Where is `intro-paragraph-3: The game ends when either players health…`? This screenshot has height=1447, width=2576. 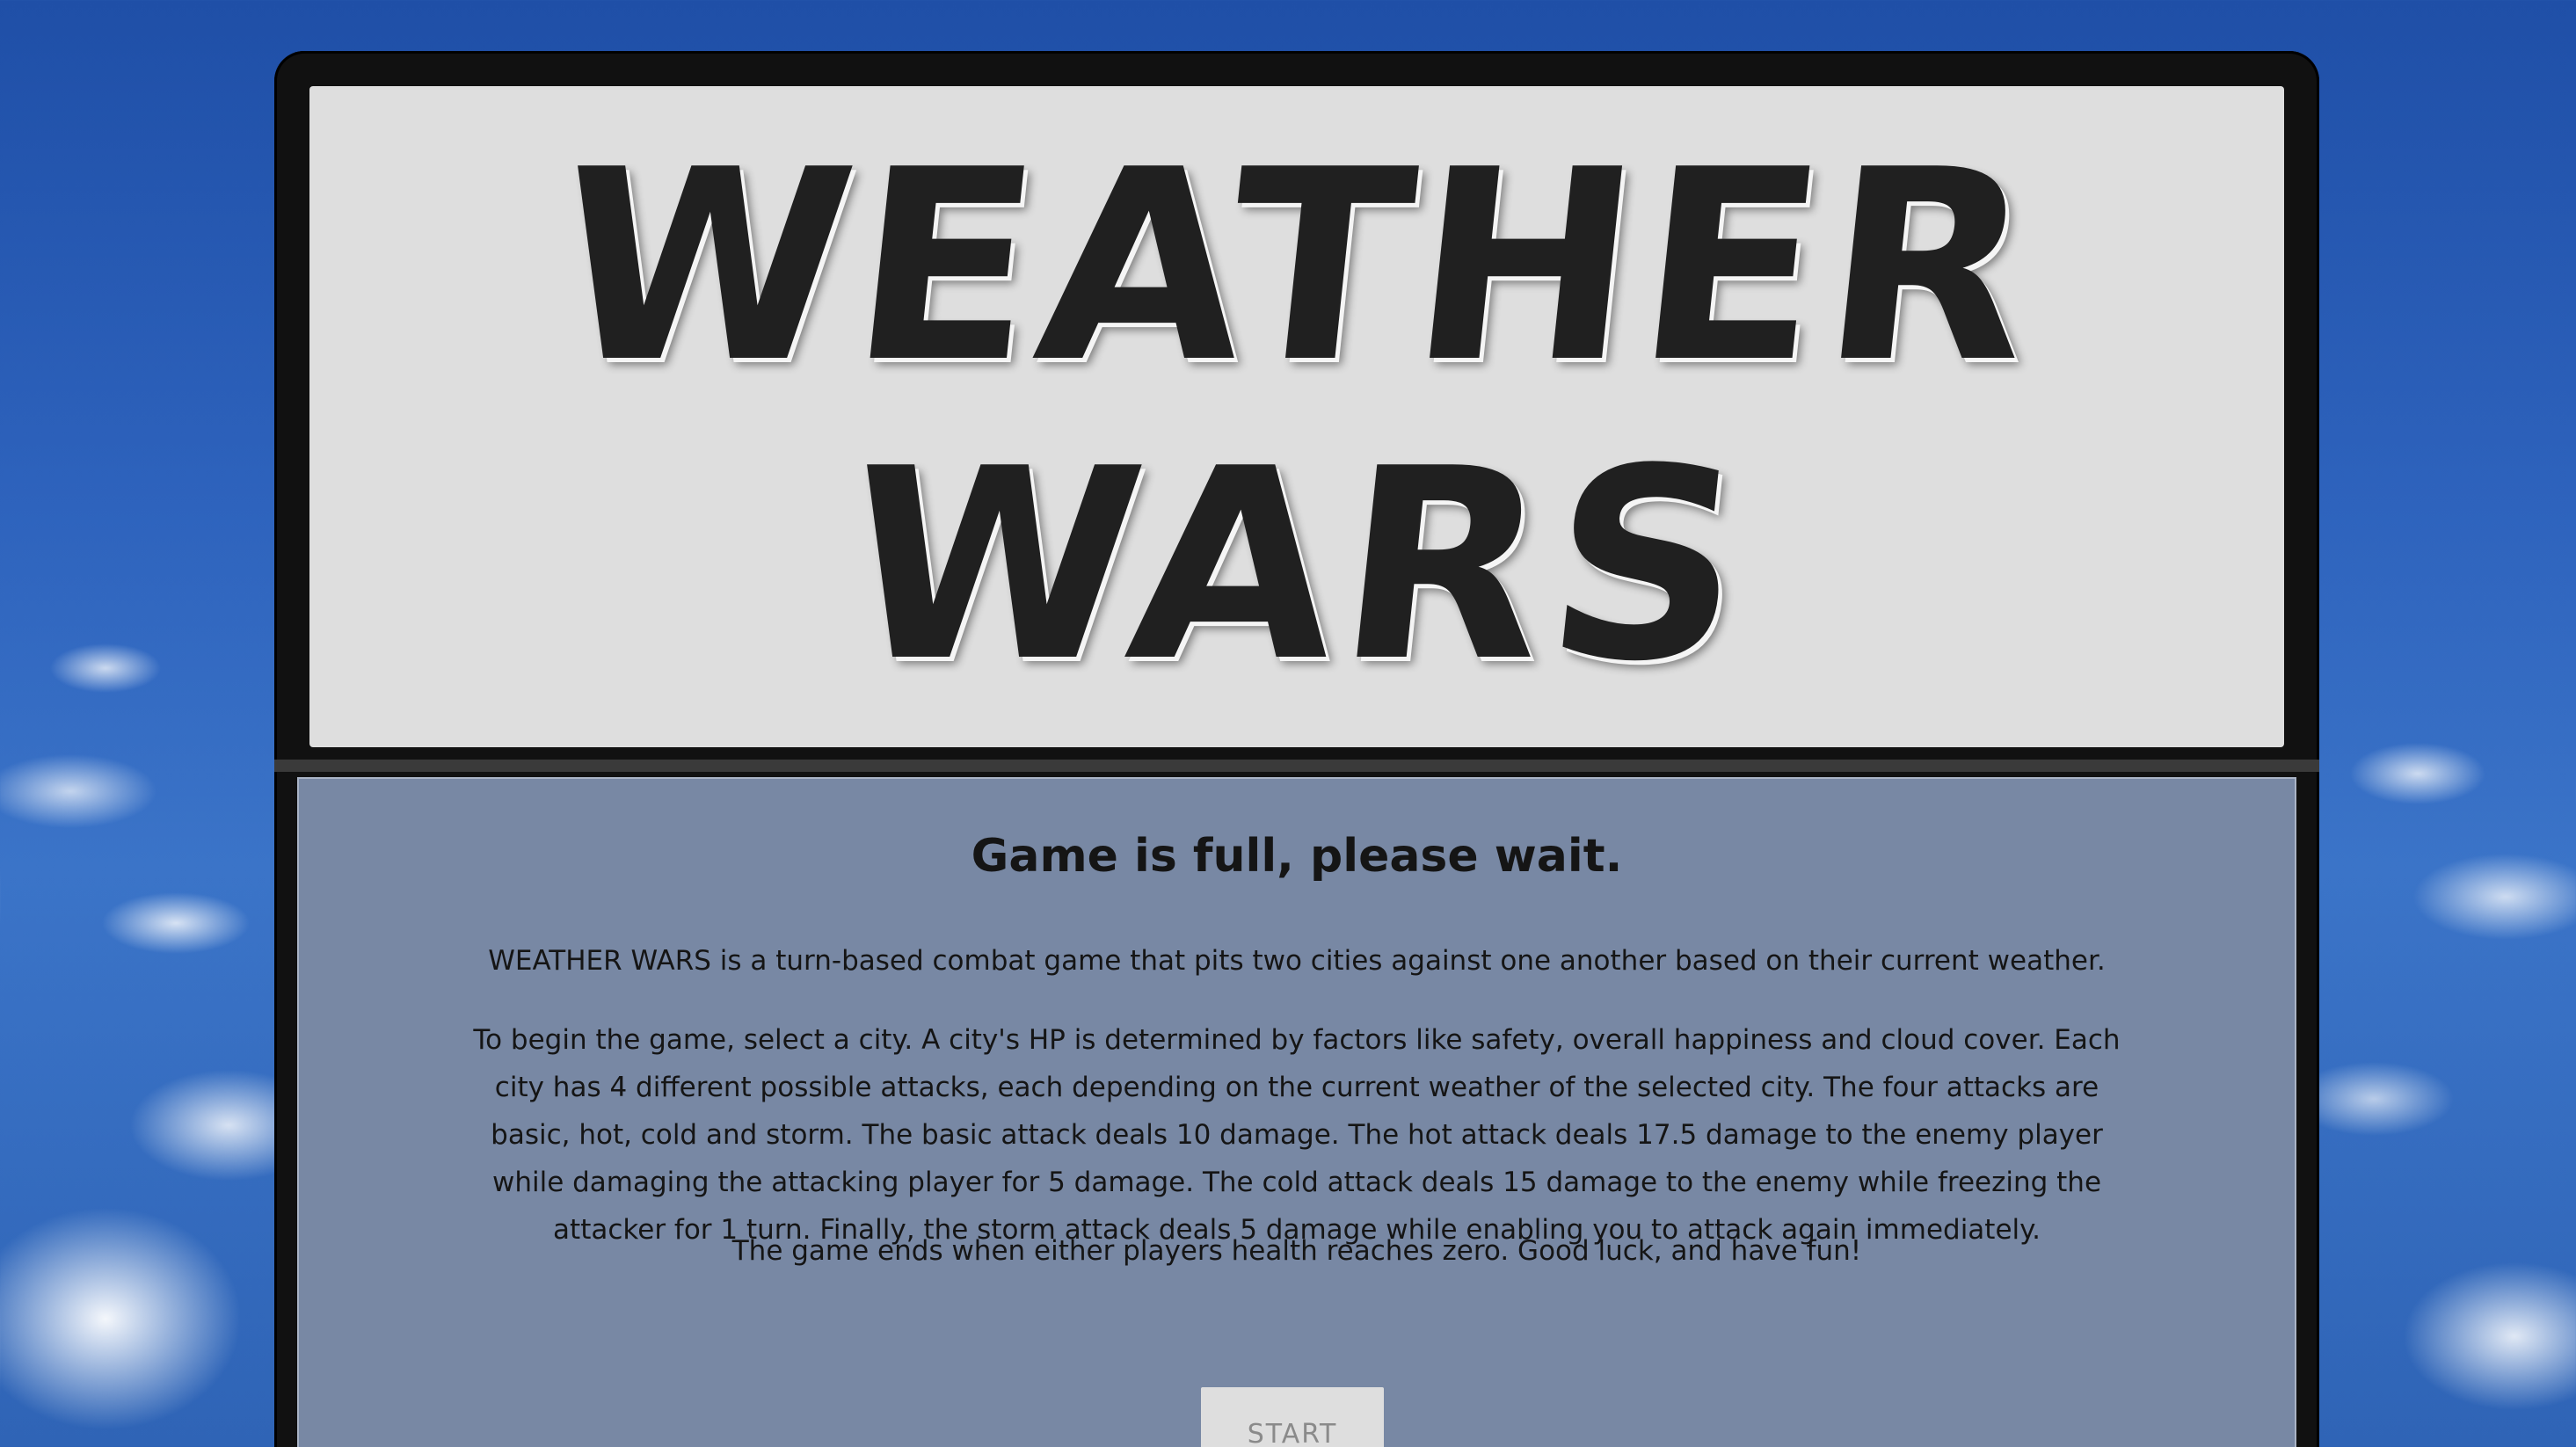 intro-paragraph-3: The game ends when either players health… is located at coordinates (1296, 1251).